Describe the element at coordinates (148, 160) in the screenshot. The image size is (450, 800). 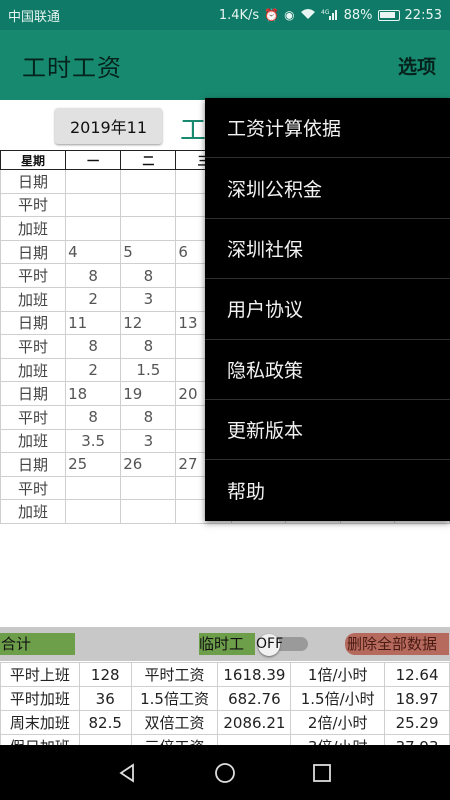
I see `weekday-header-cell: 二` at that location.